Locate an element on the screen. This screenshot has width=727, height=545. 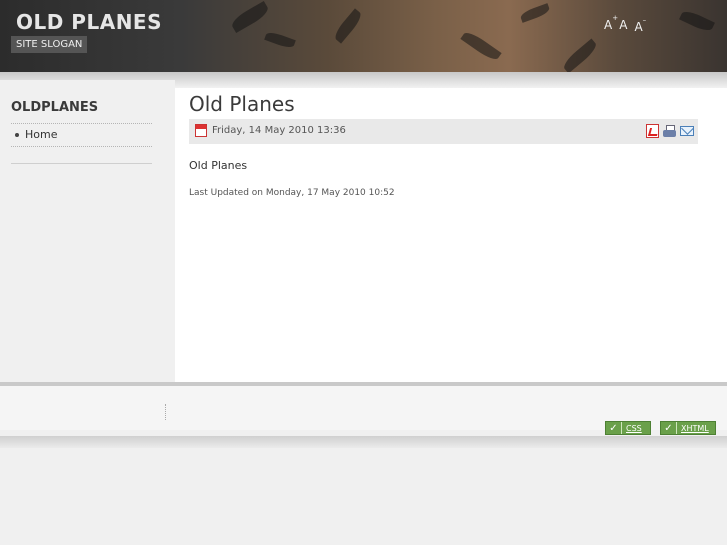
font-decrease-label: A is located at coordinates (638, 27).